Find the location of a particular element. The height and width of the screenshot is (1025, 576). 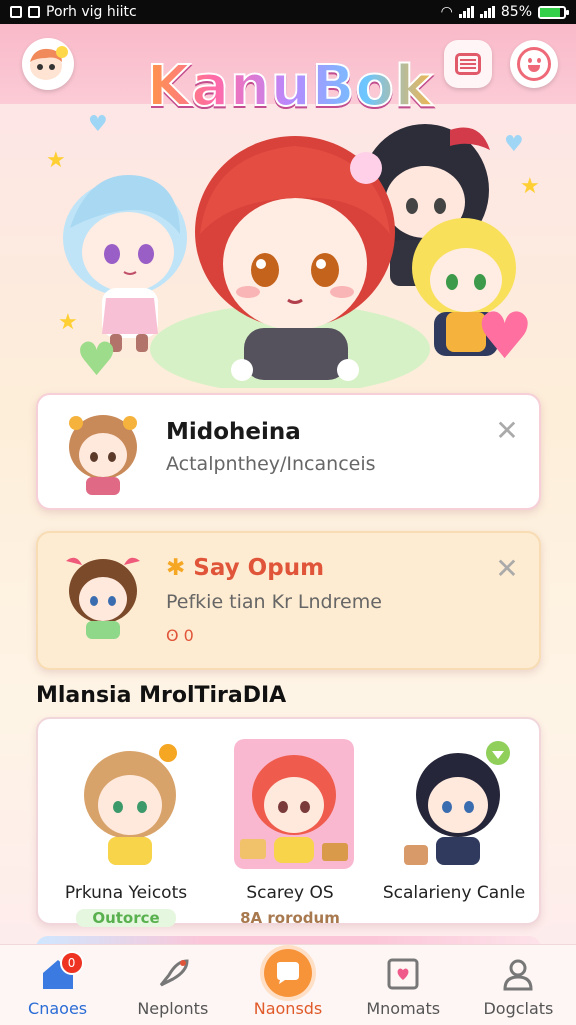

battery-percent: 85% is located at coordinates (516, 12).